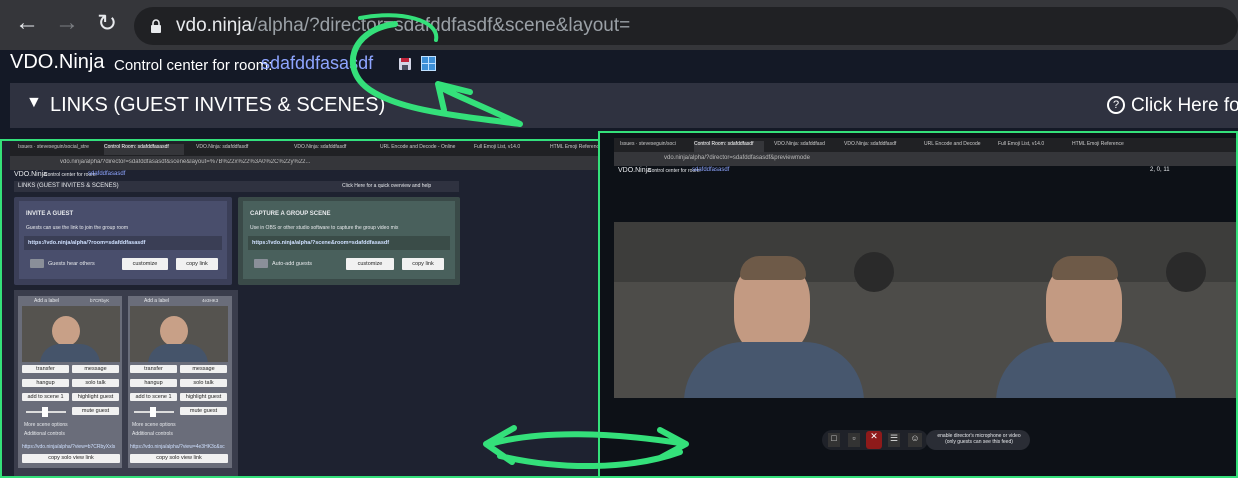 Image resolution: width=1238 pixels, height=478 pixels. I want to click on circle-stroke, so click(398, 27).